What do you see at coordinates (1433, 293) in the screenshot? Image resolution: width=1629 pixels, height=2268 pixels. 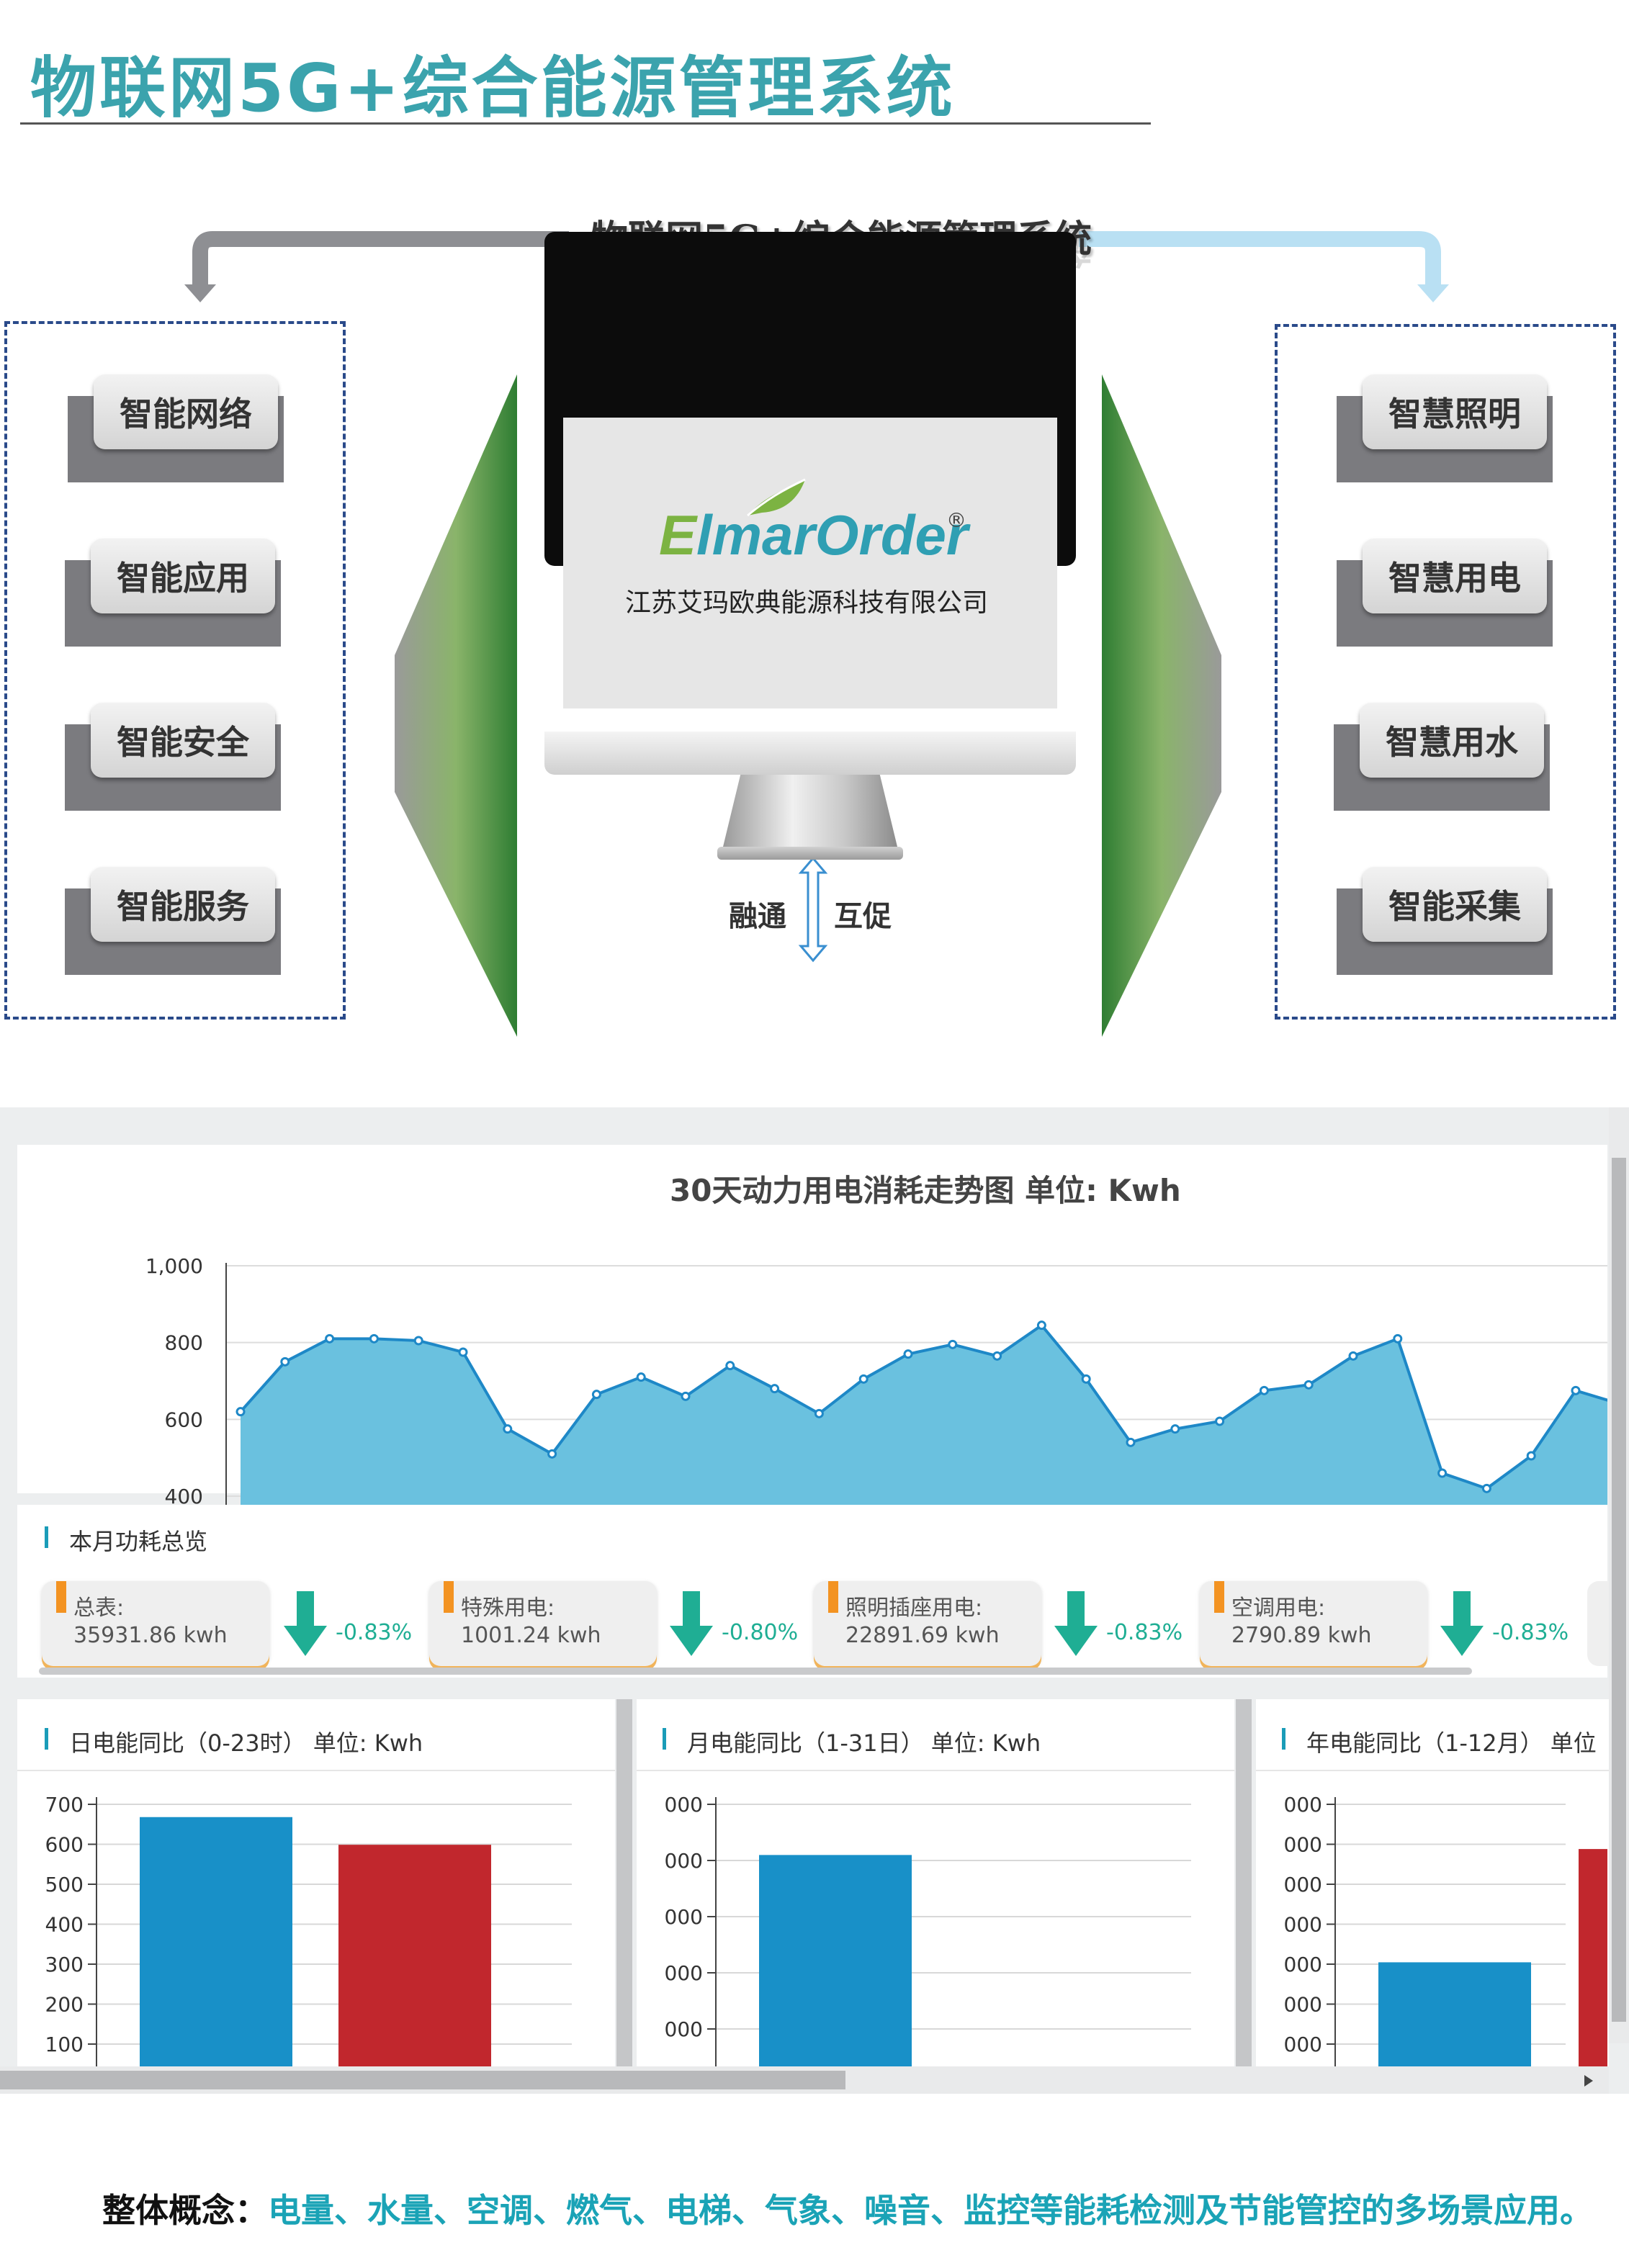 I see `right-branch-arrowhead` at bounding box center [1433, 293].